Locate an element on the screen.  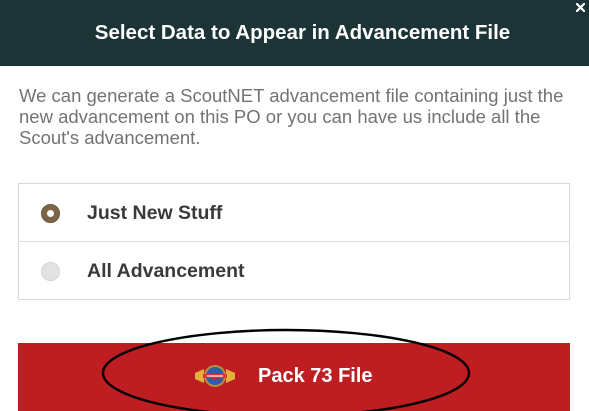
close-x-glyph is located at coordinates (580, 7).